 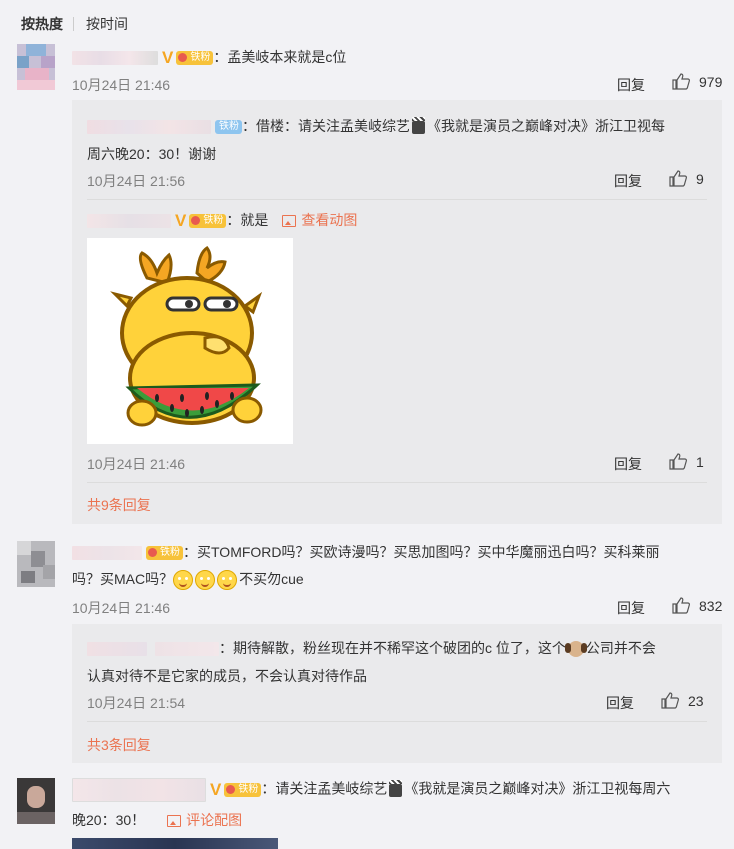 What do you see at coordinates (152, 154) in the screenshot?
I see `reply-text-line2: 周六晚20：30！谢谢` at bounding box center [152, 154].